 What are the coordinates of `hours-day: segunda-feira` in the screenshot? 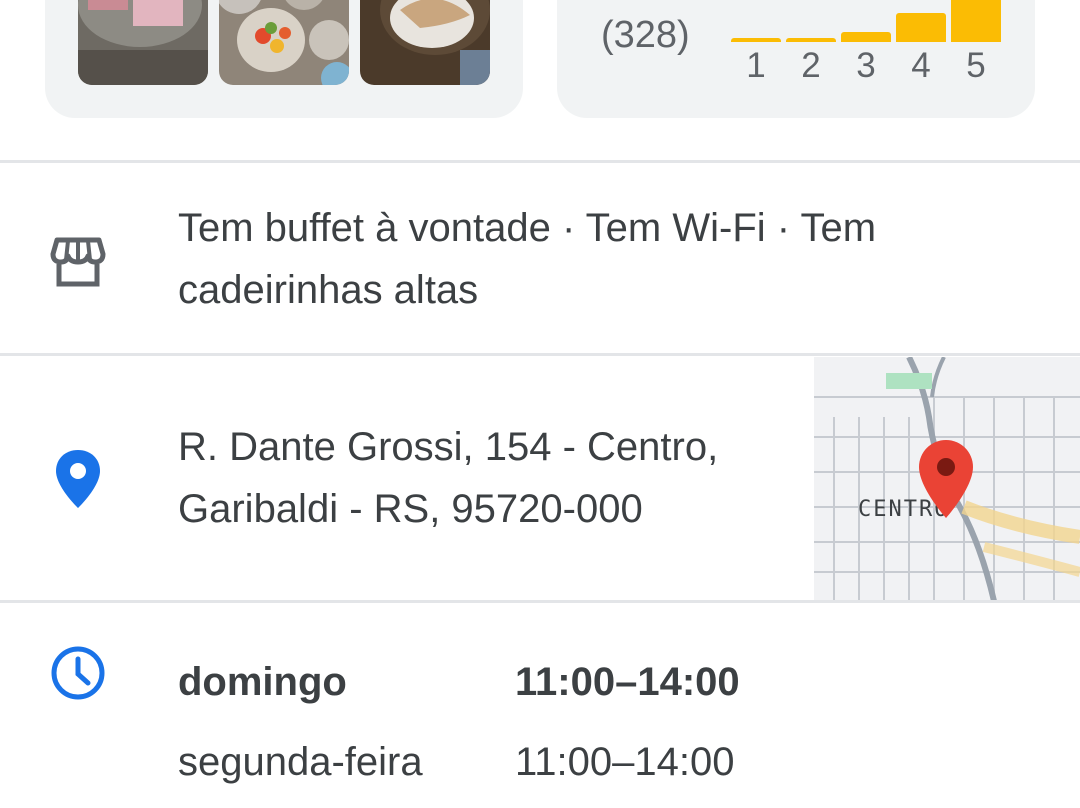 It's located at (300, 762).